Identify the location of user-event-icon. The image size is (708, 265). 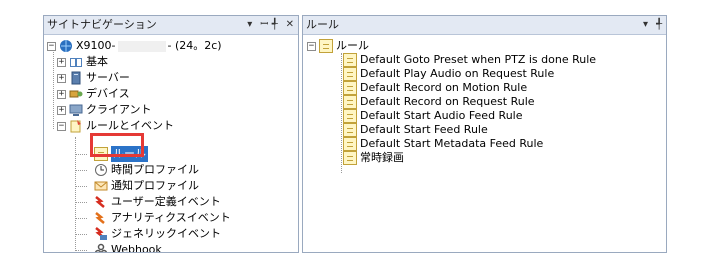
(101, 202).